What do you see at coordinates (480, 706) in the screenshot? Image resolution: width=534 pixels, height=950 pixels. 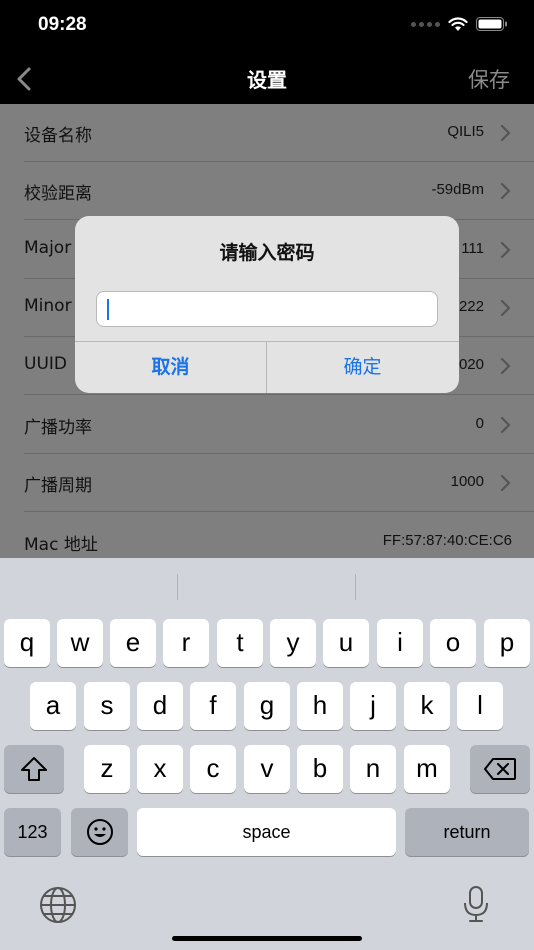 I see `key-l: l` at bounding box center [480, 706].